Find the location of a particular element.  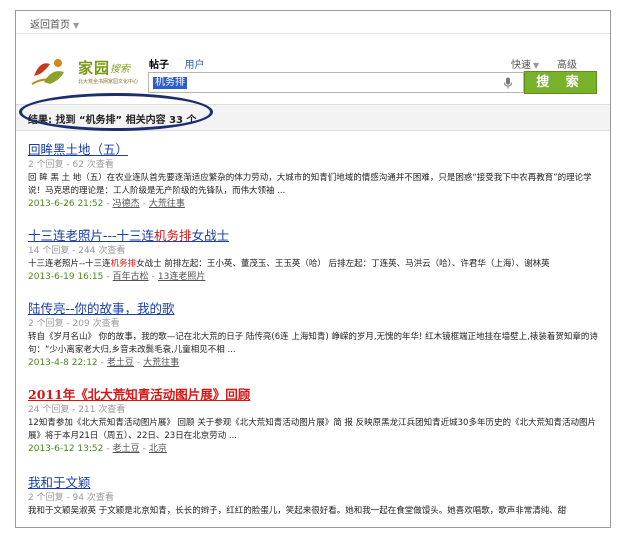

result-date: 2013-6-12 13:52 is located at coordinates (66, 449).